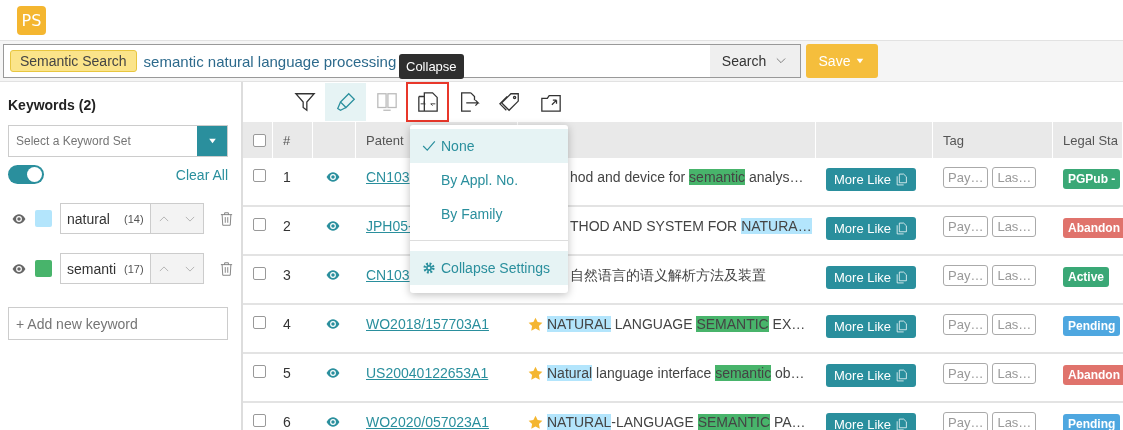 This screenshot has height=430, width=1123. What do you see at coordinates (429, 146) in the screenshot?
I see `check-icon` at bounding box center [429, 146].